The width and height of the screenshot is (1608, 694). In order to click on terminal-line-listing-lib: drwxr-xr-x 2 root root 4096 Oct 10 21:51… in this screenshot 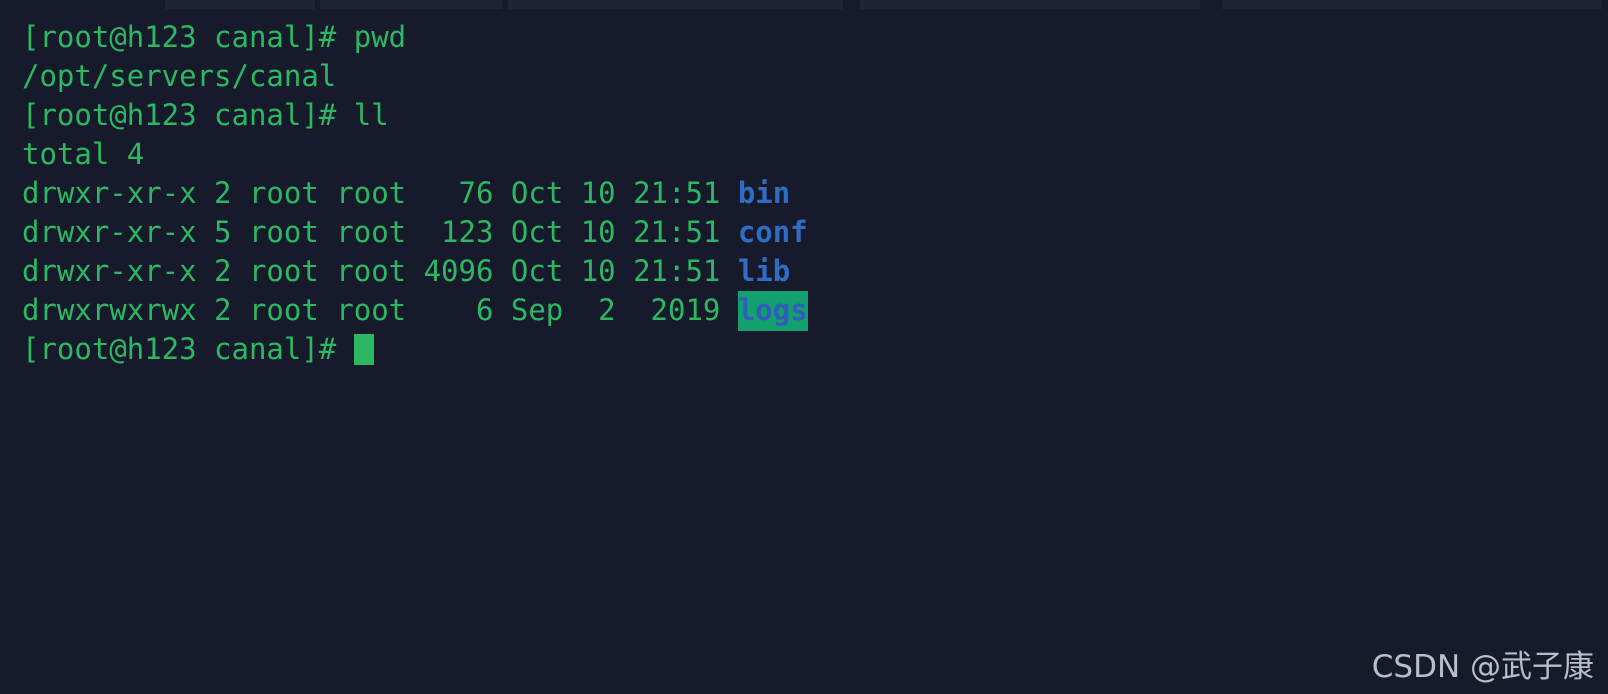, I will do `click(815, 271)`.